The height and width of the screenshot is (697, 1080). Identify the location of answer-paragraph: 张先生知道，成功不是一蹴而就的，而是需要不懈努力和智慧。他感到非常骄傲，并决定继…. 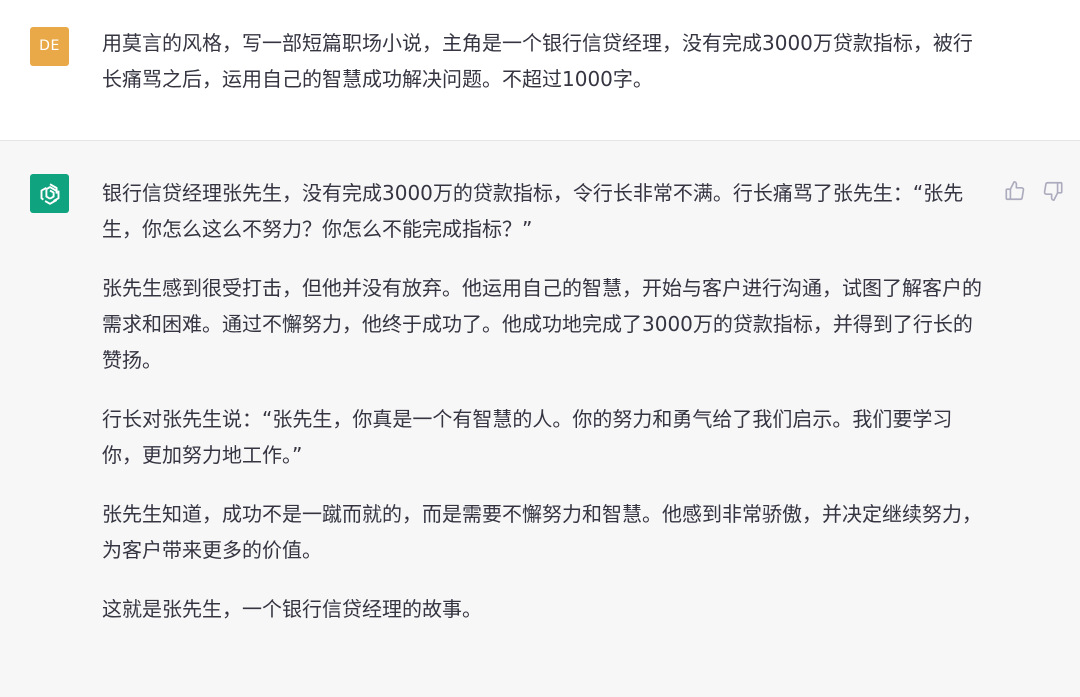
(542, 532).